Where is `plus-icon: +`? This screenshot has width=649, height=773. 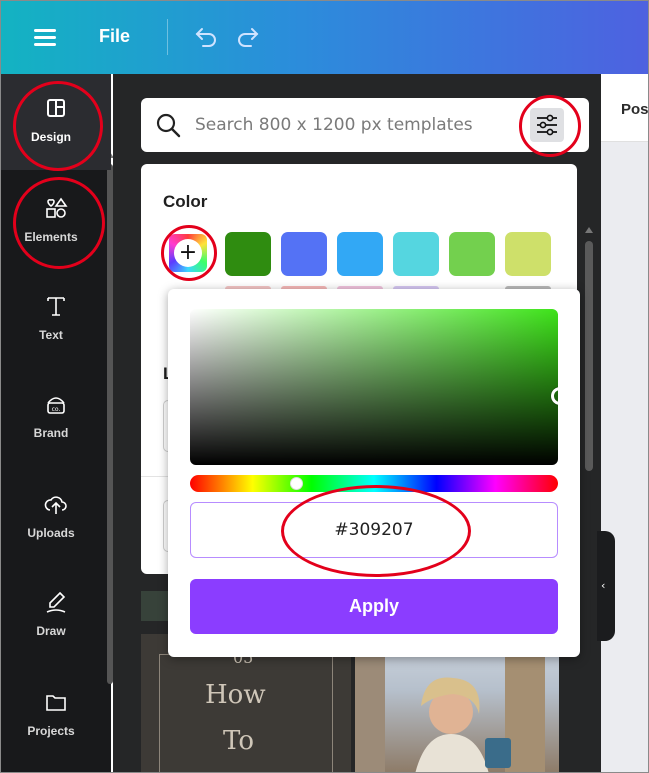
plus-icon: + is located at coordinates (188, 252).